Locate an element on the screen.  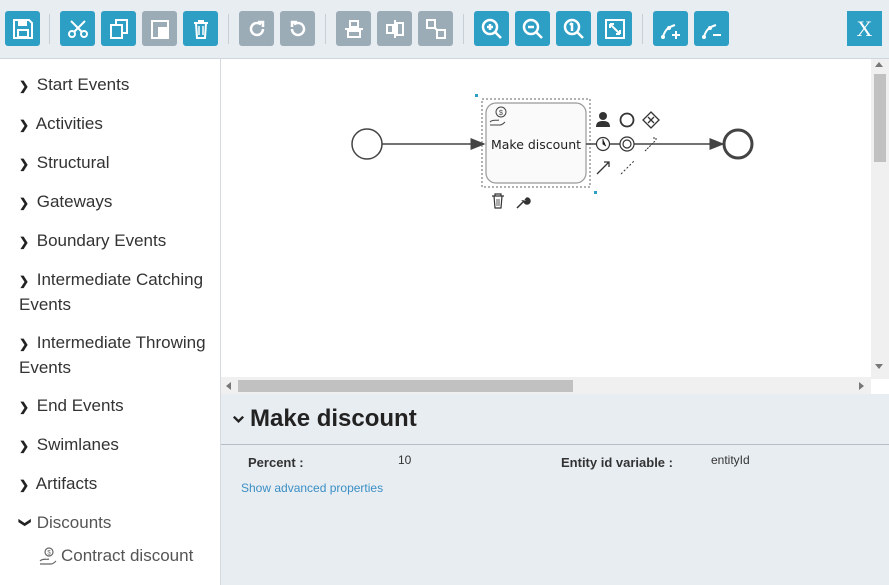
start-event is located at coordinates (367, 144).